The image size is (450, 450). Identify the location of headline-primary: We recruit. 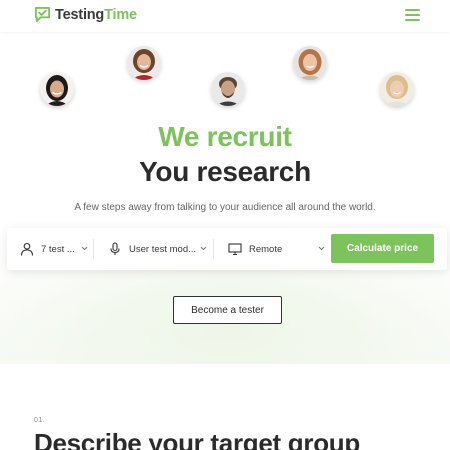
(225, 136).